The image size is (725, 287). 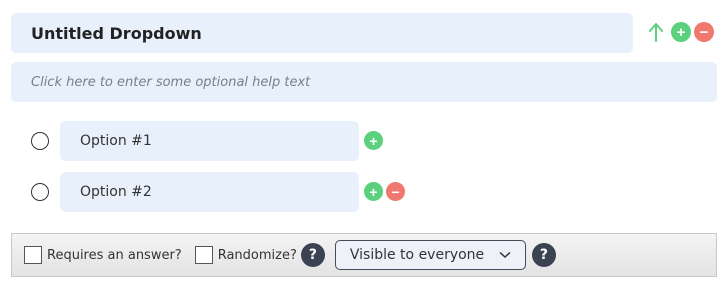 What do you see at coordinates (209, 141) in the screenshot?
I see `option-input-1: Option #1` at bounding box center [209, 141].